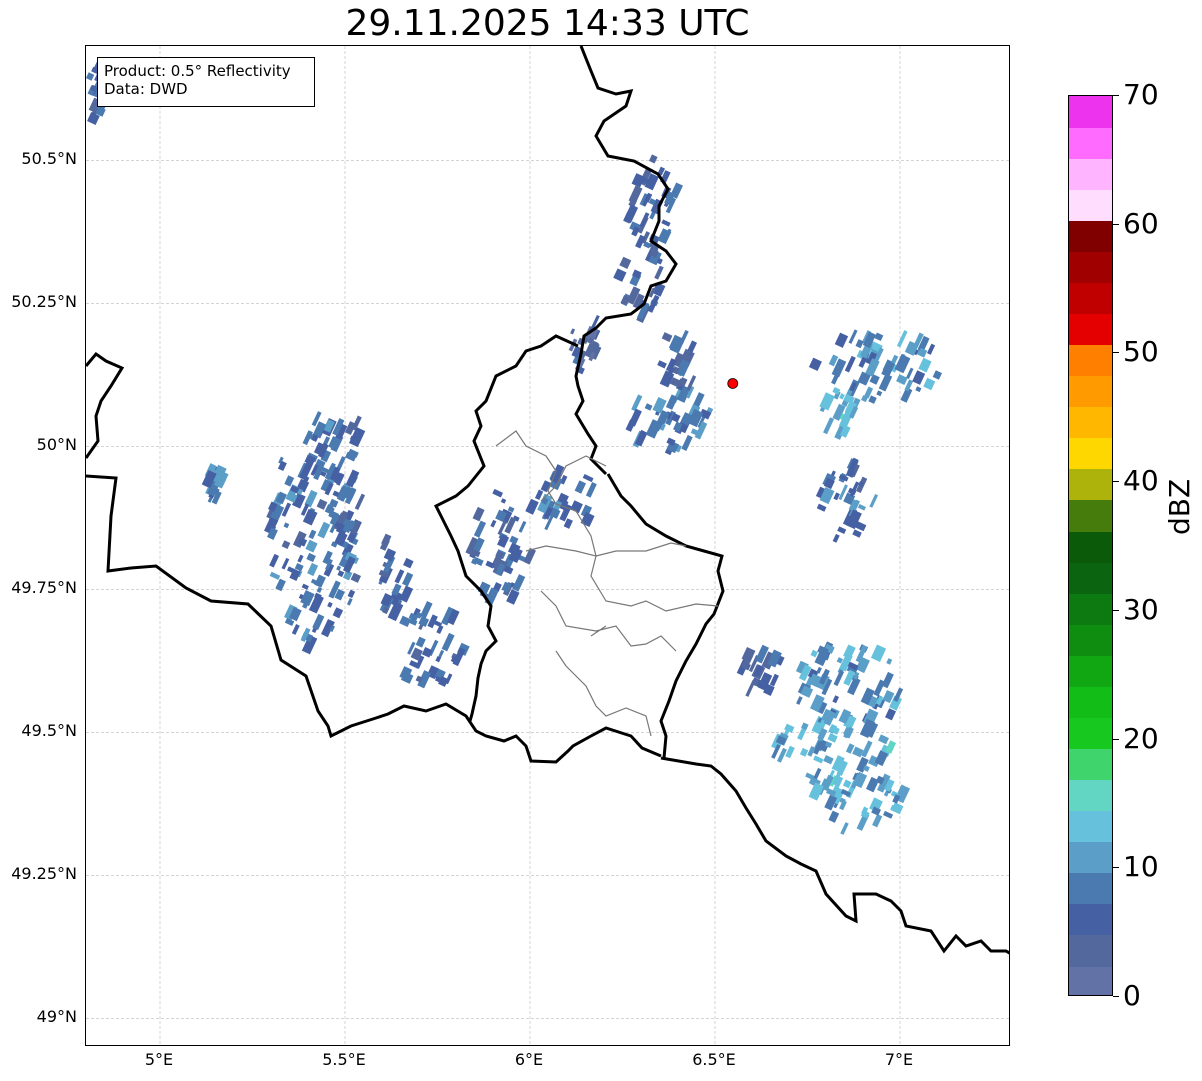 The image size is (1202, 1081). What do you see at coordinates (665, 616) in the screenshot?
I see `border-luxembourg-germany` at bounding box center [665, 616].